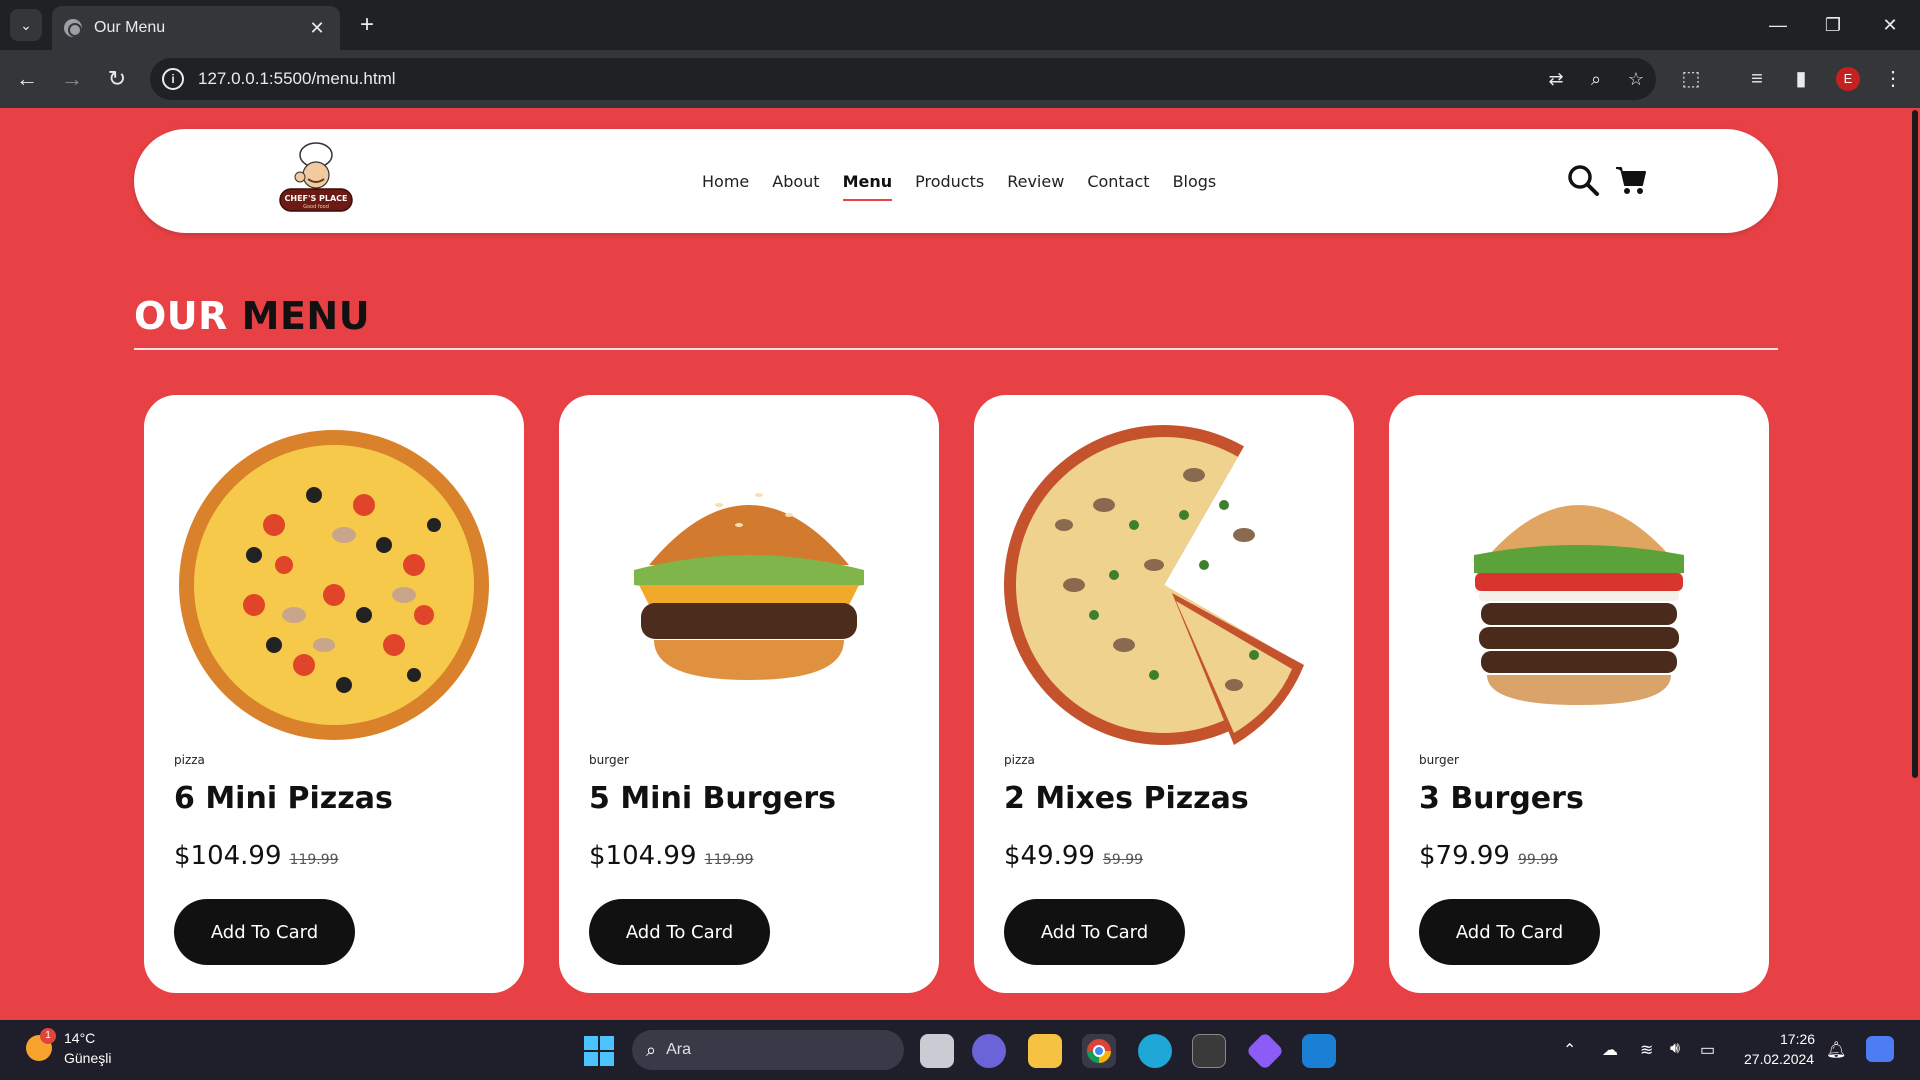 The width and height of the screenshot is (1920, 1080). Describe the element at coordinates (1118, 181) in the screenshot. I see `nav-contact: Contact` at that location.